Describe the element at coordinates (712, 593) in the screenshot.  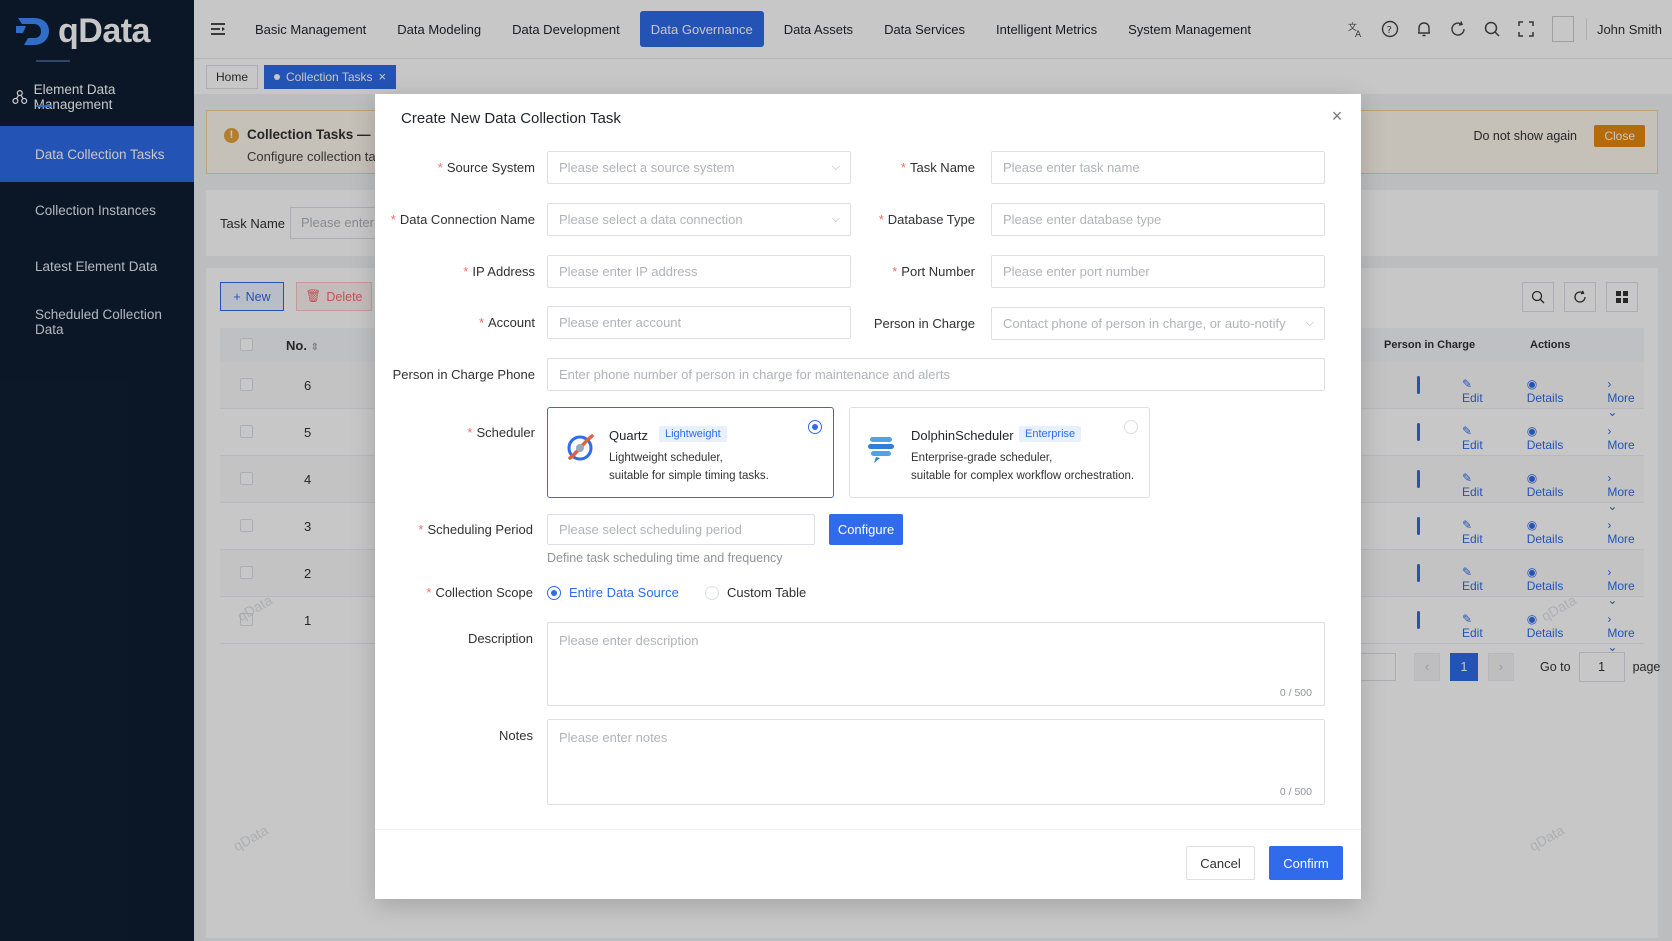
I see `radio-custom-table` at that location.